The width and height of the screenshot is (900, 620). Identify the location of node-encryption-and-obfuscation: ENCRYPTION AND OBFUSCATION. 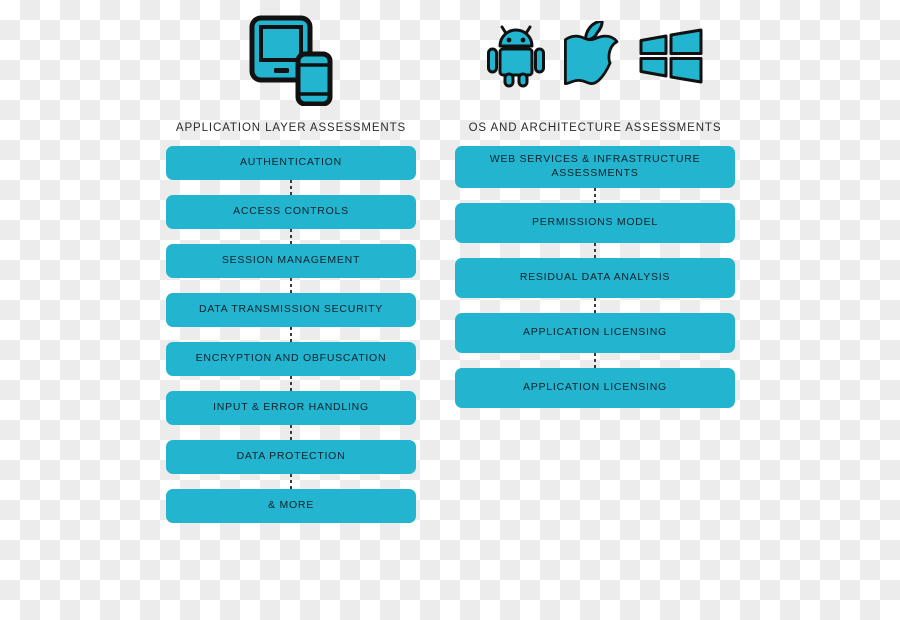
(291, 359).